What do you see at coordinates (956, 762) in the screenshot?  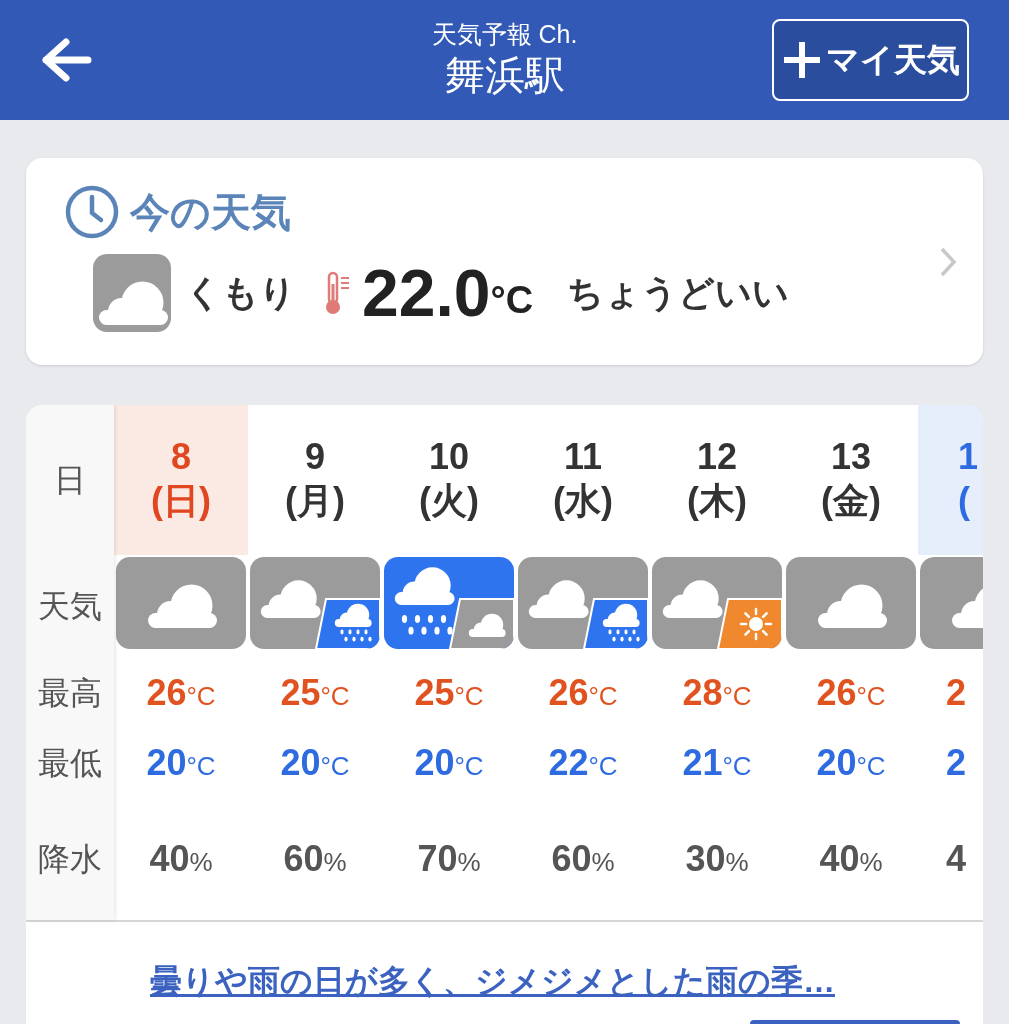 I see `low-temperature: 2` at bounding box center [956, 762].